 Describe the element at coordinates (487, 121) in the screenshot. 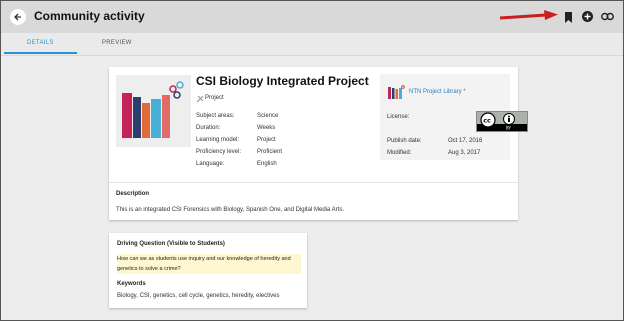

I see `svg-text: cc` at that location.